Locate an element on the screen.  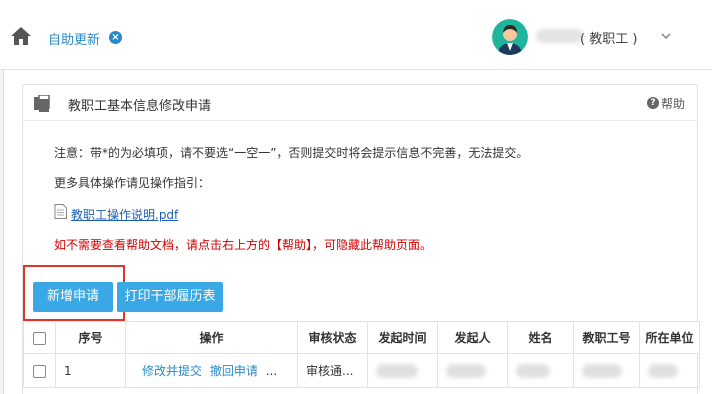
panel-header: 教职工基本信息修改申请 ? 帮助 is located at coordinates (360, 103).